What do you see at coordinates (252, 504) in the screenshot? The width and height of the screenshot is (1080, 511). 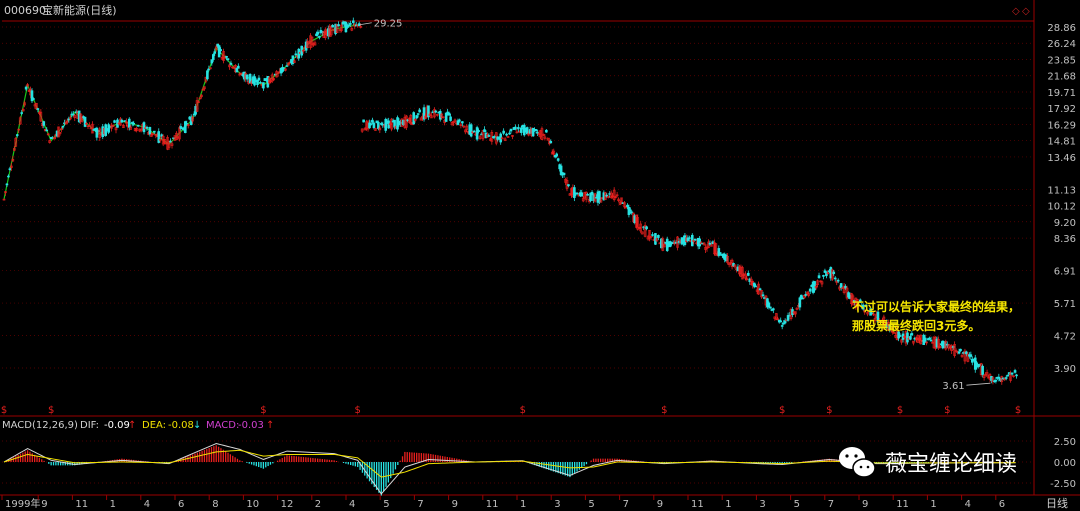 I see `time-tick-label: 10` at bounding box center [252, 504].